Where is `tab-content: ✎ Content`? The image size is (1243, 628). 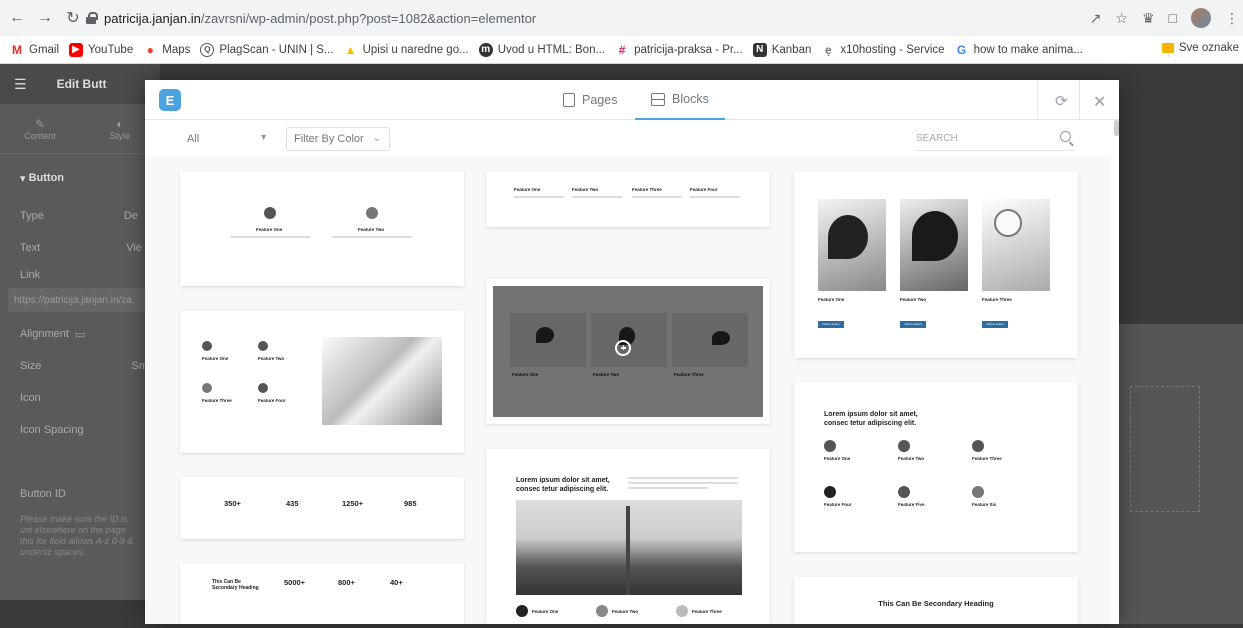
tab-content: ✎ Content is located at coordinates (40, 128).